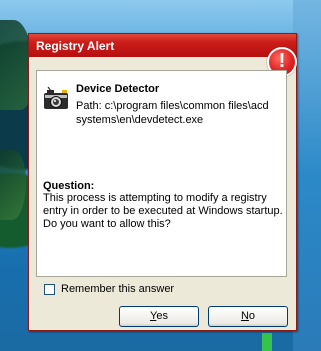  What do you see at coordinates (252, 316) in the screenshot?
I see `no-button-label: o` at bounding box center [252, 316].